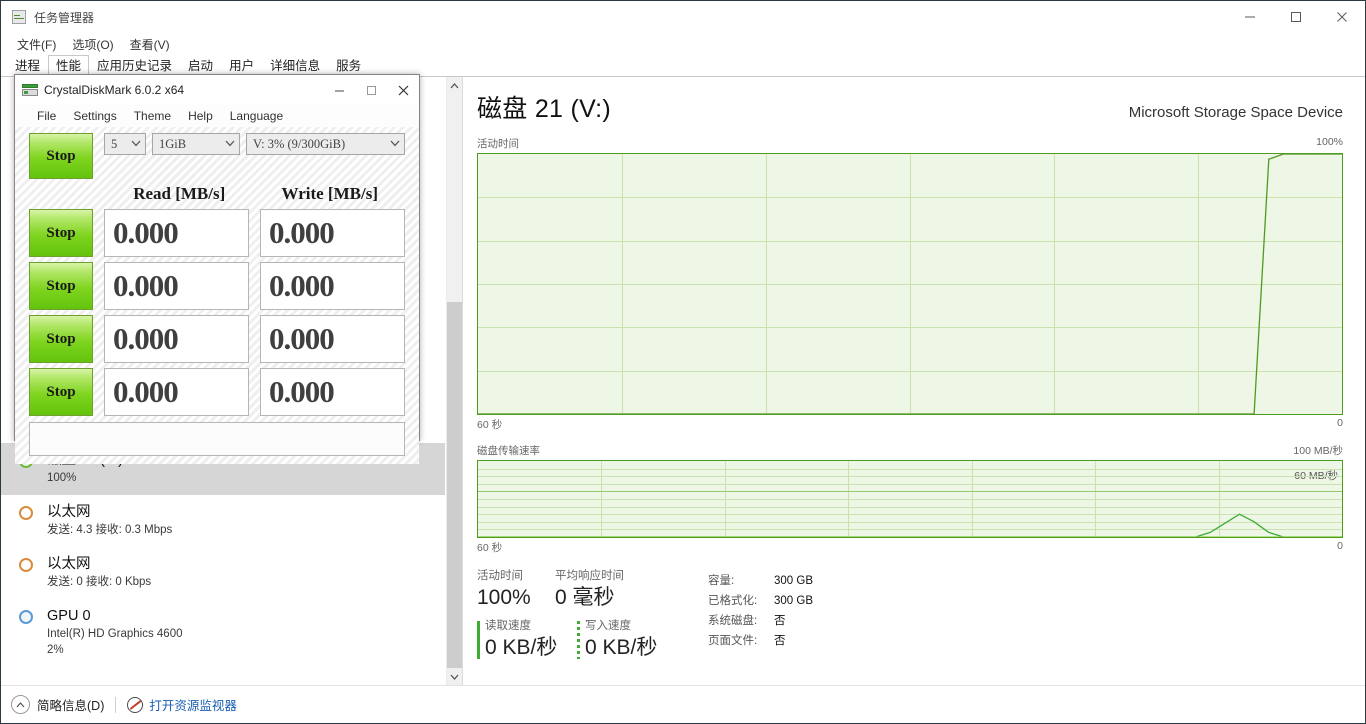 Image resolution: width=1366 pixels, height=724 pixels. Describe the element at coordinates (490, 425) in the screenshot. I see `activity-graph-xleft: 60 秒` at that location.